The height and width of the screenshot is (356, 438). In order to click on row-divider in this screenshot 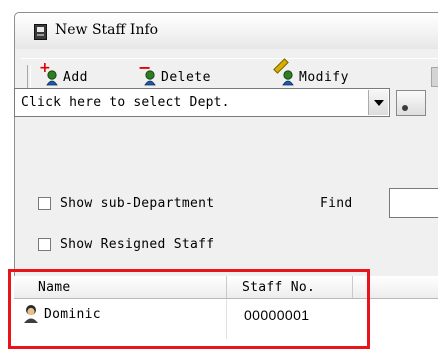, I will do `click(226, 319)`.